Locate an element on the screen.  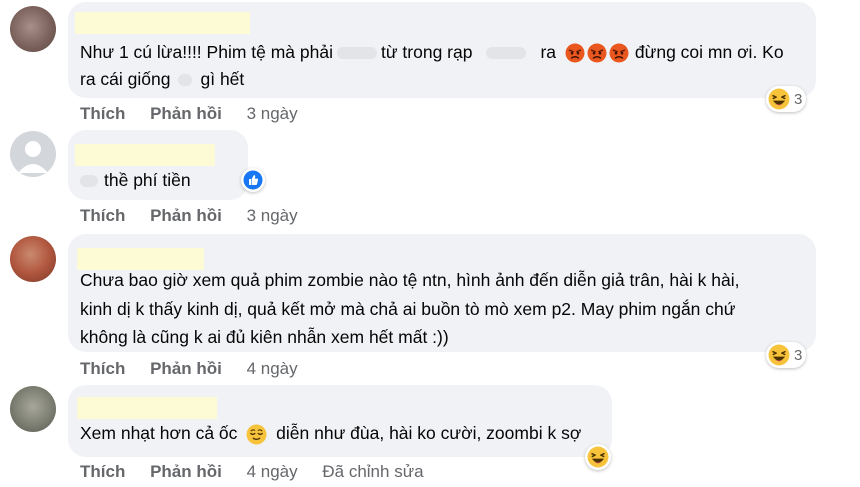
comment-text: thề phí tiền is located at coordinates (135, 180).